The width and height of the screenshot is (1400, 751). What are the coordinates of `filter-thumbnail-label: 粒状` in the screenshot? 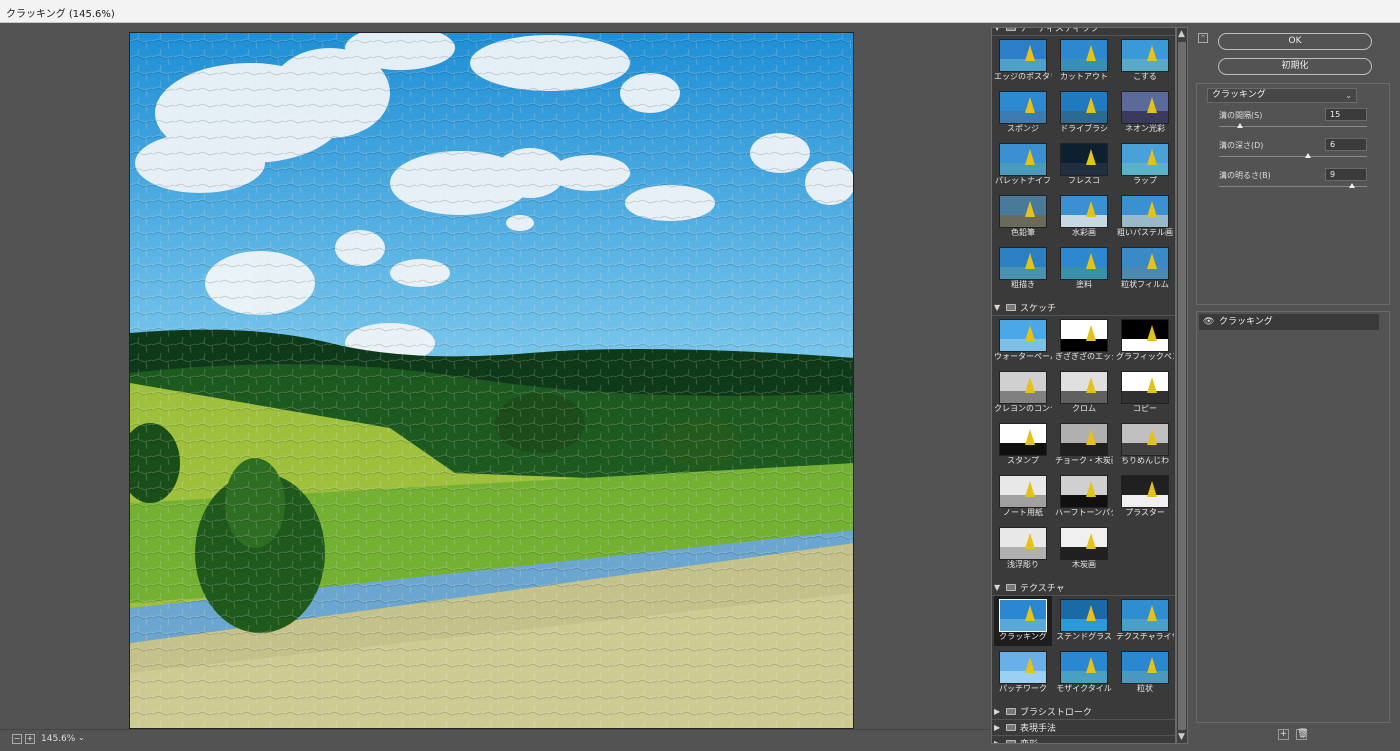 It's located at (1145, 688).